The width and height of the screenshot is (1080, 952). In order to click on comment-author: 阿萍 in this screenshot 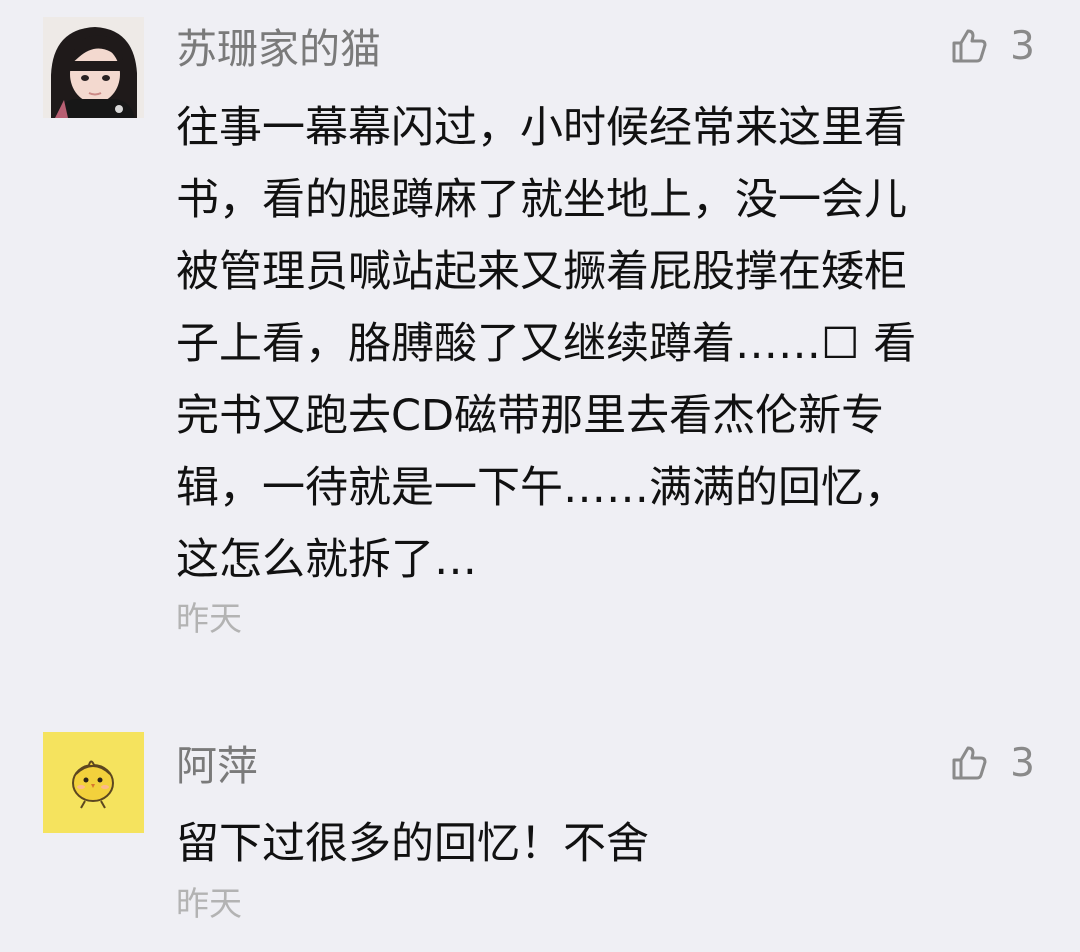, I will do `click(217, 766)`.